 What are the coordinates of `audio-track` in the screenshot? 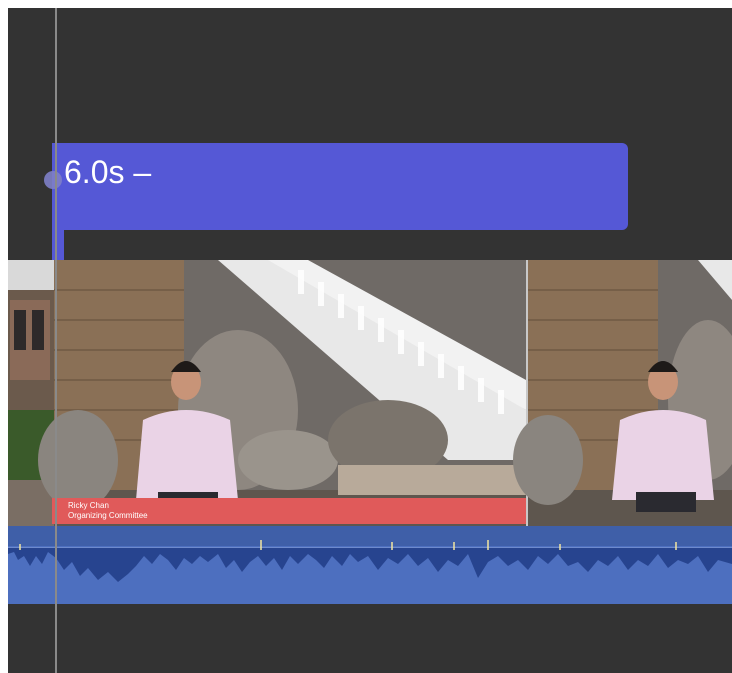 It's located at (370, 565).